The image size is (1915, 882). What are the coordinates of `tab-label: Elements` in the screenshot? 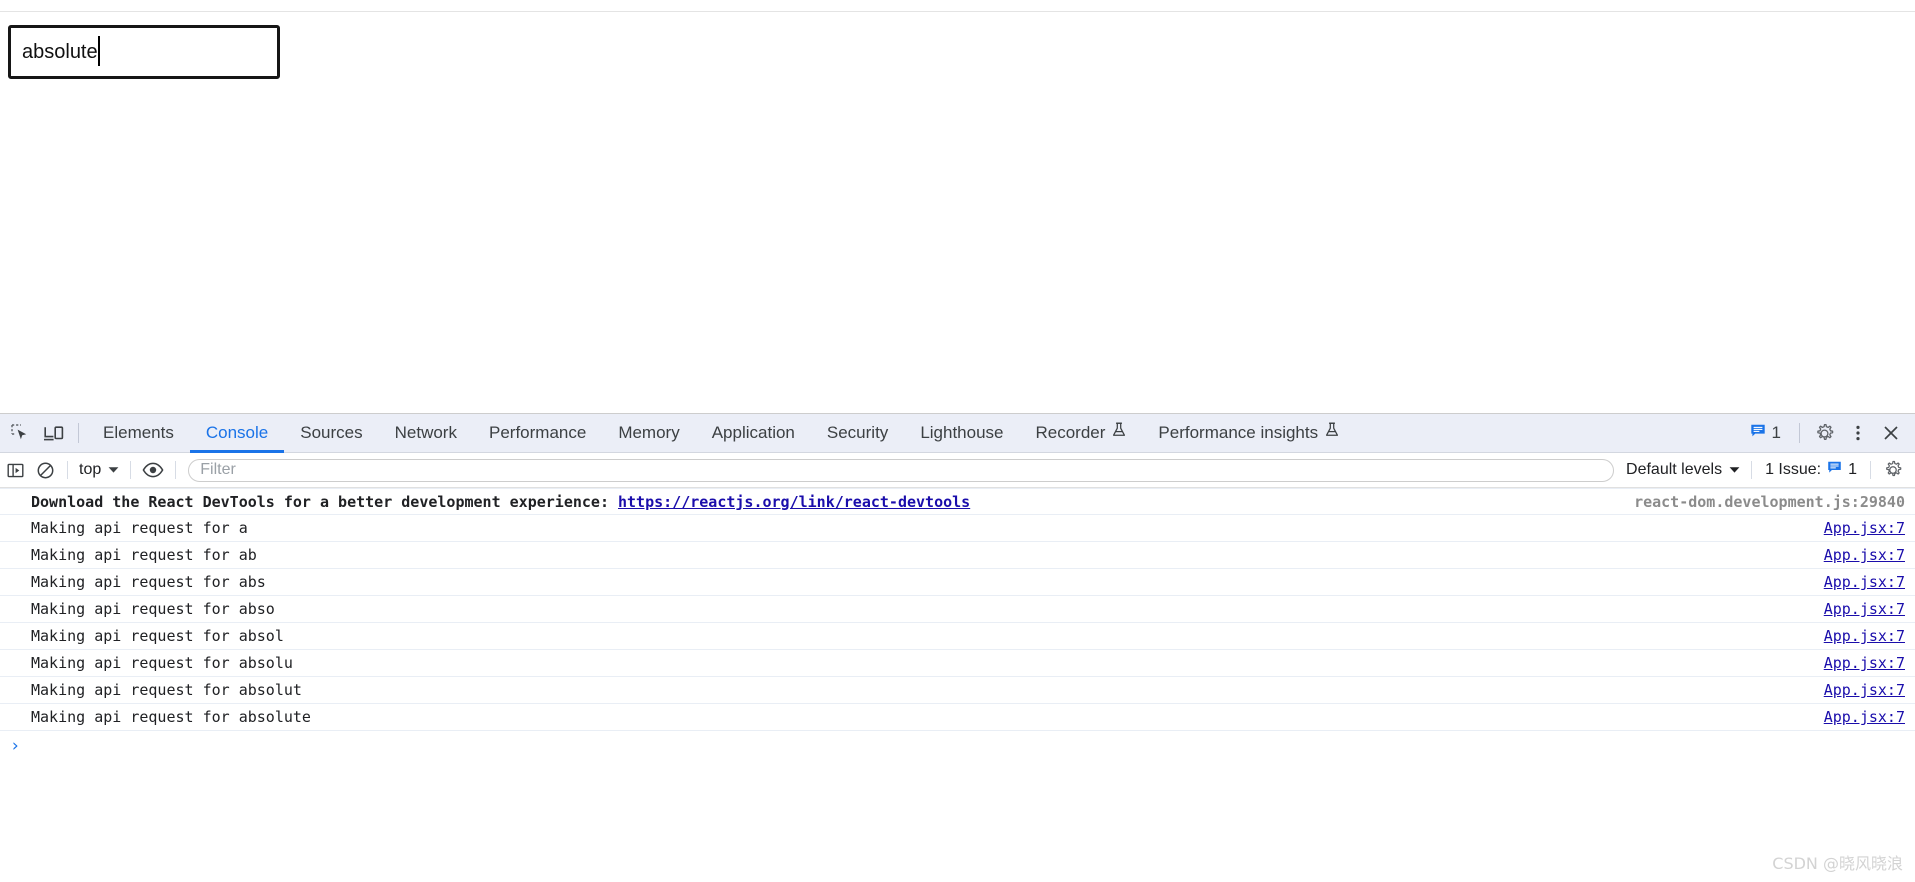 It's located at (138, 432).